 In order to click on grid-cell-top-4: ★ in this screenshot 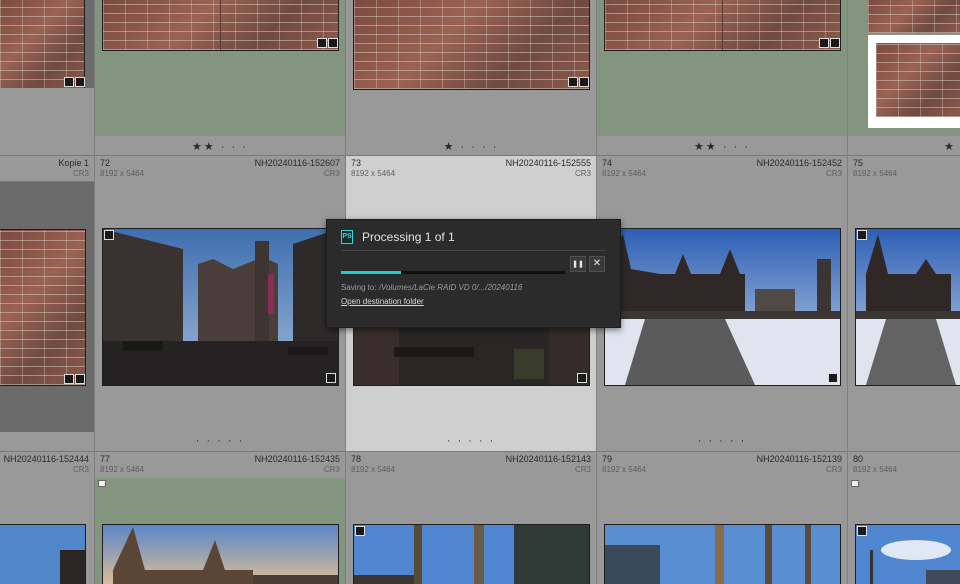, I will do `click(904, 77)`.